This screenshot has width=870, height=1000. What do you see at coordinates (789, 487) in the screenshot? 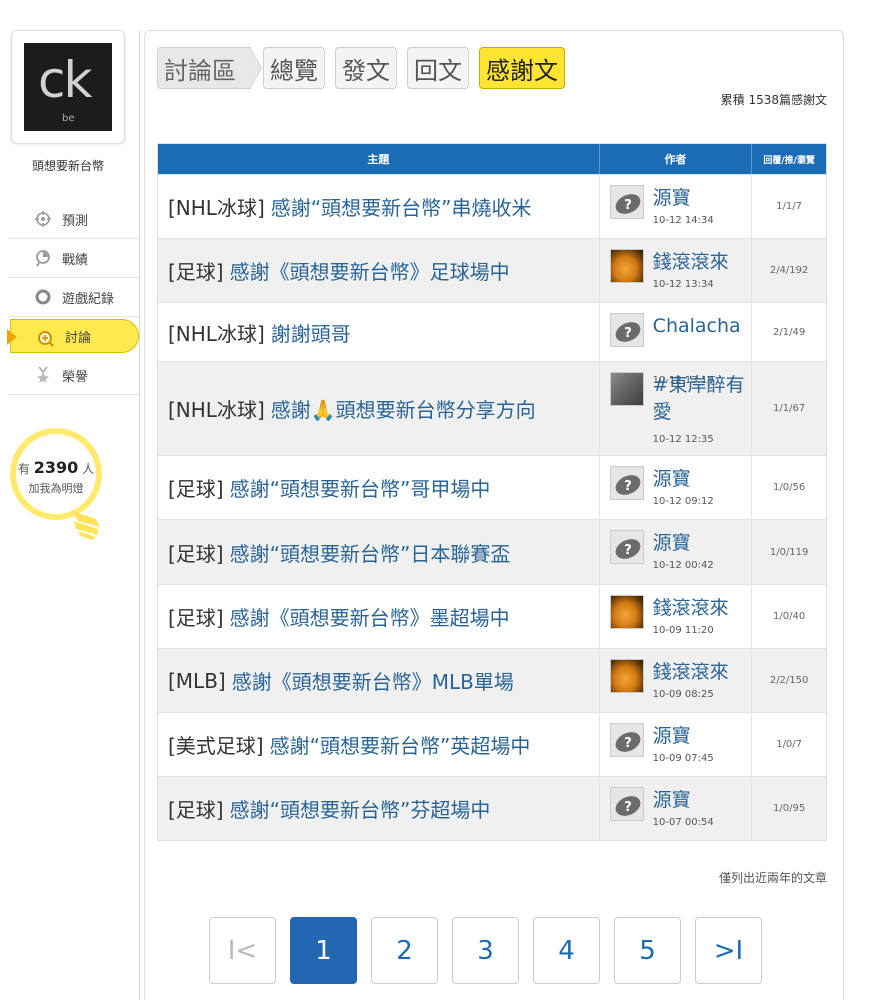
I see `stats-cell: 1/0/56` at bounding box center [789, 487].